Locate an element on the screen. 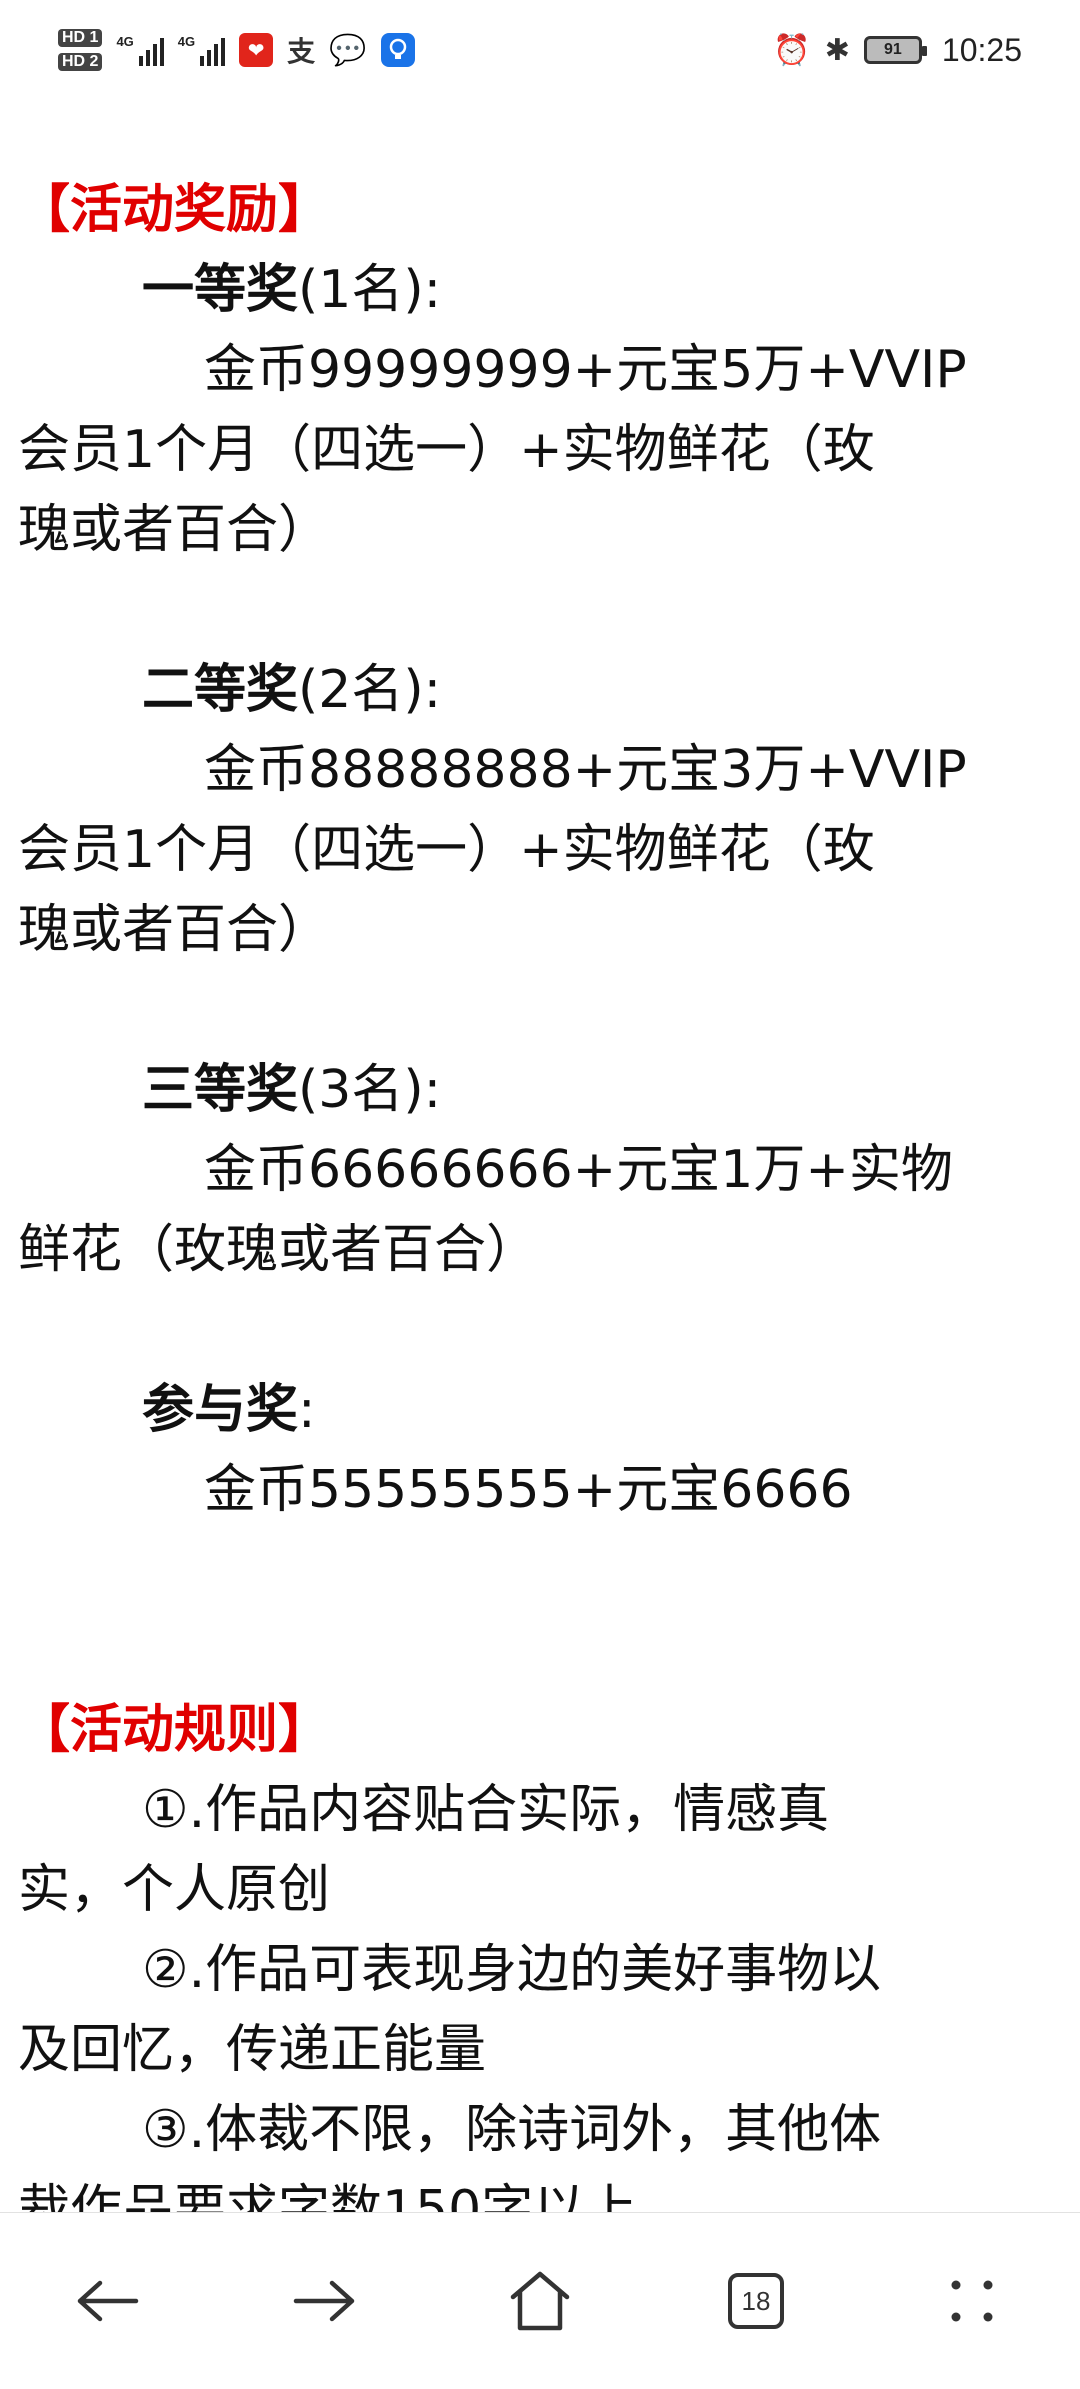  first-prize-line-3: 瑰或者百合） is located at coordinates (174, 530).